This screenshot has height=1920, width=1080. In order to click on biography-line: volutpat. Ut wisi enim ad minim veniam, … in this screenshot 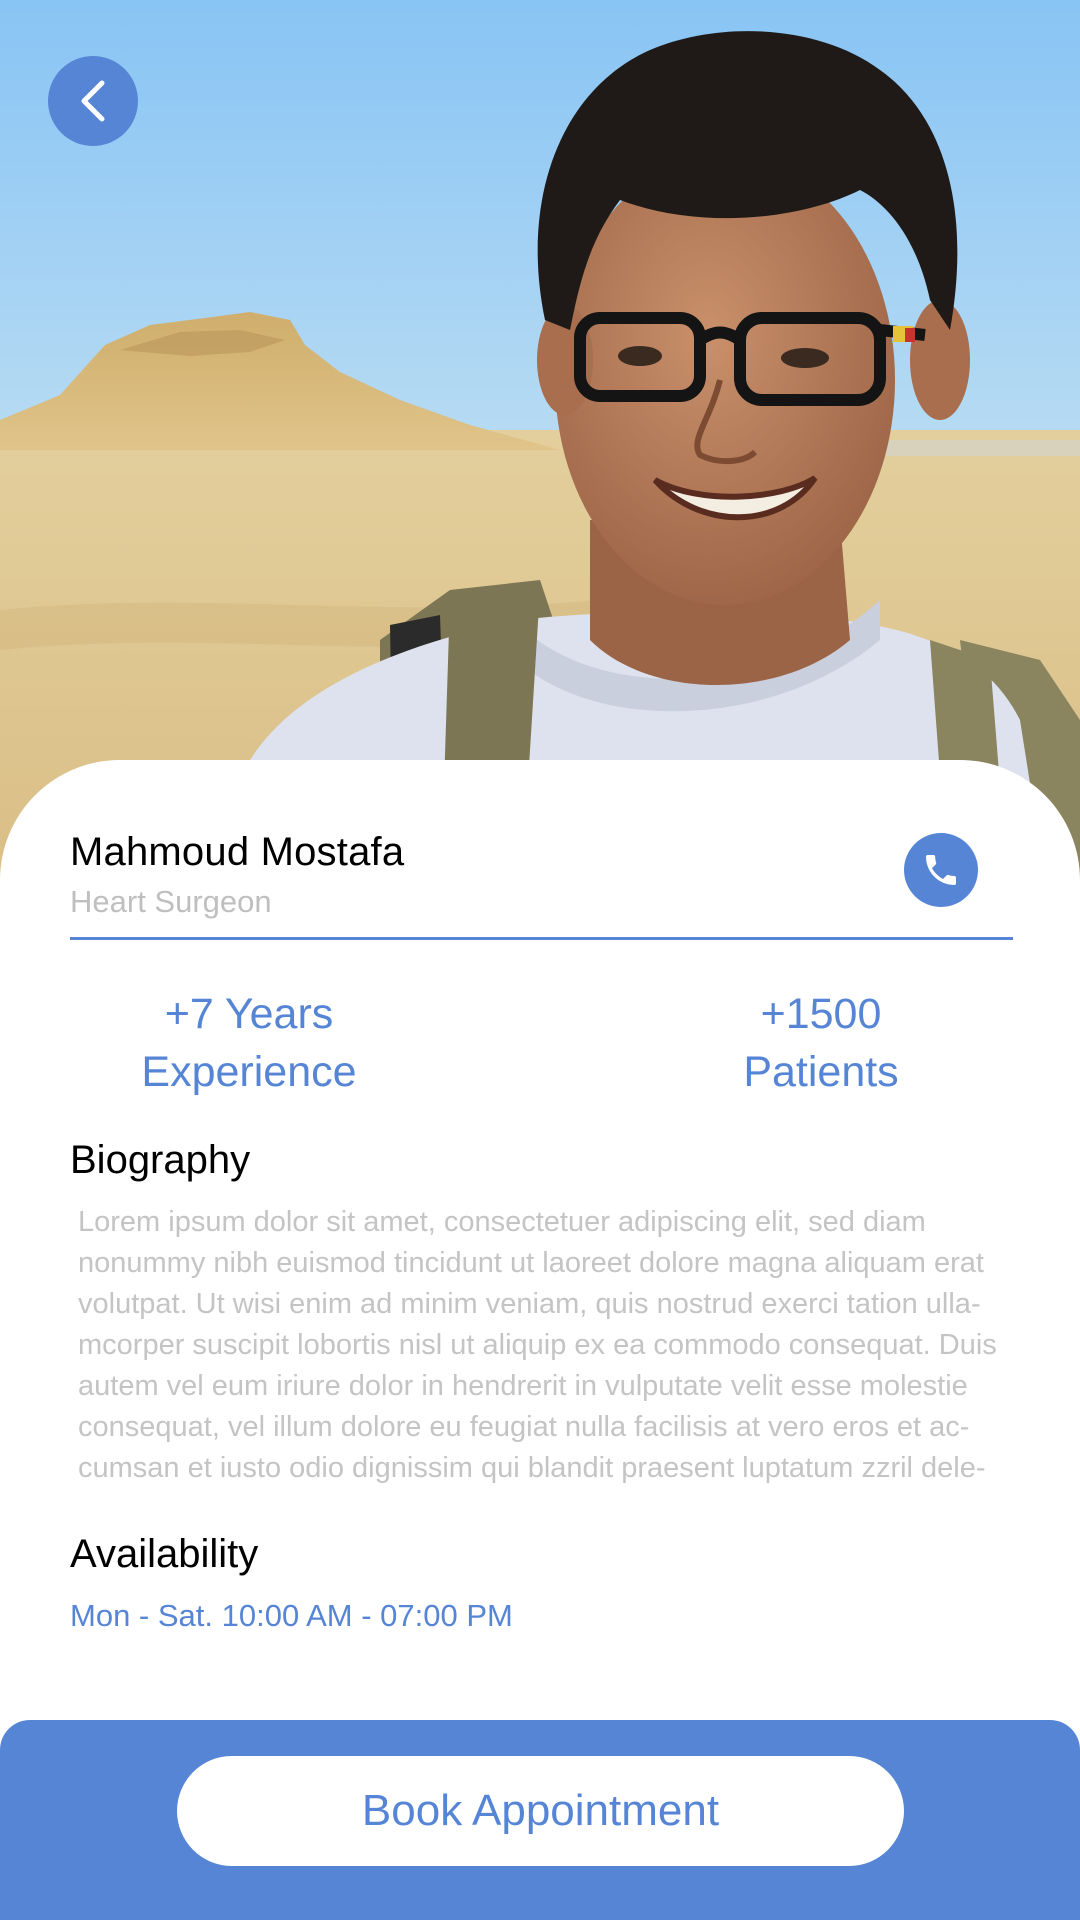, I will do `click(529, 1304)`.